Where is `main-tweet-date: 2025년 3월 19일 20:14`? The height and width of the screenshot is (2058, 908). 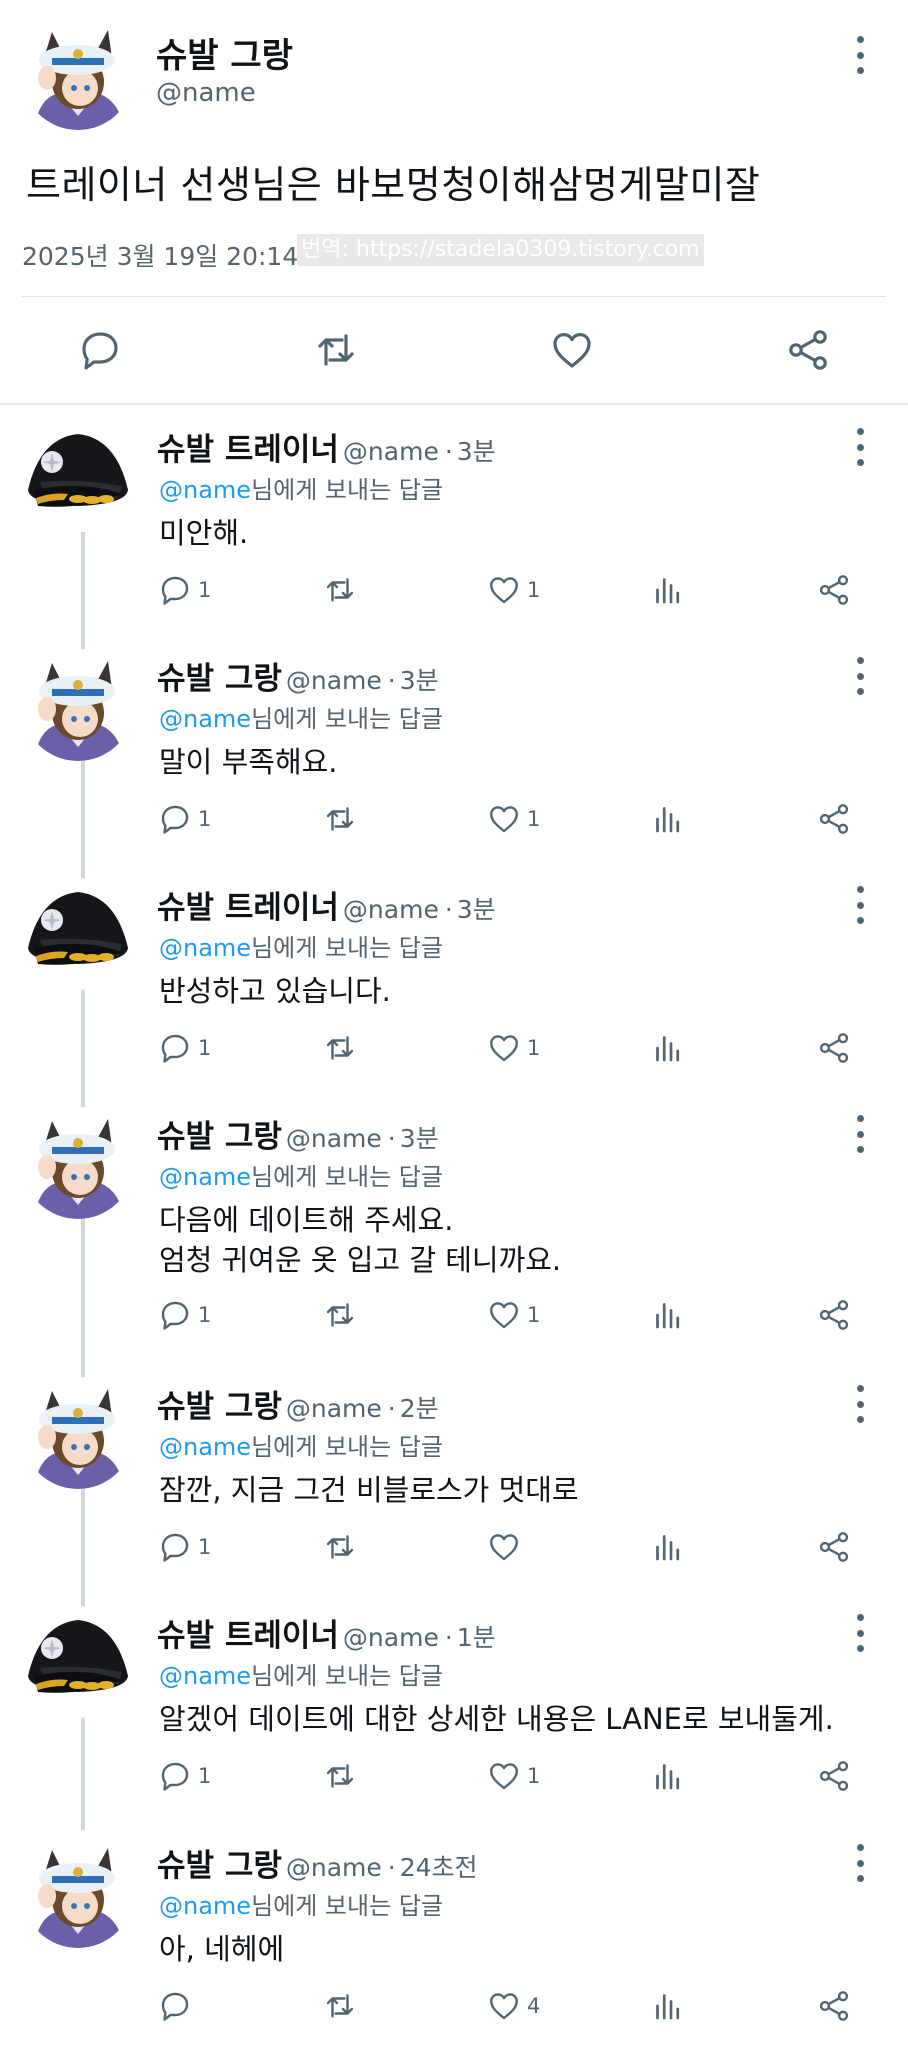 main-tweet-date: 2025년 3월 19일 20:14 is located at coordinates (160, 255).